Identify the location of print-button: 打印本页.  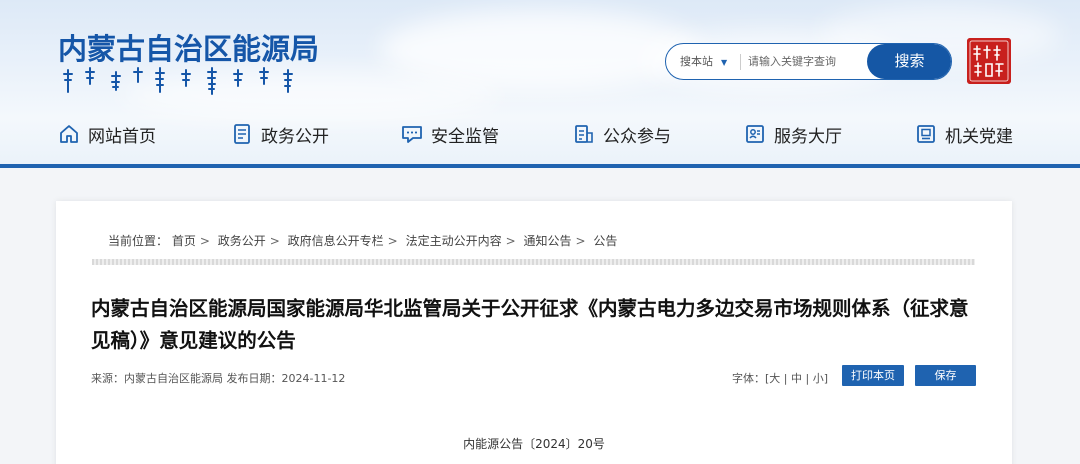
(873, 375).